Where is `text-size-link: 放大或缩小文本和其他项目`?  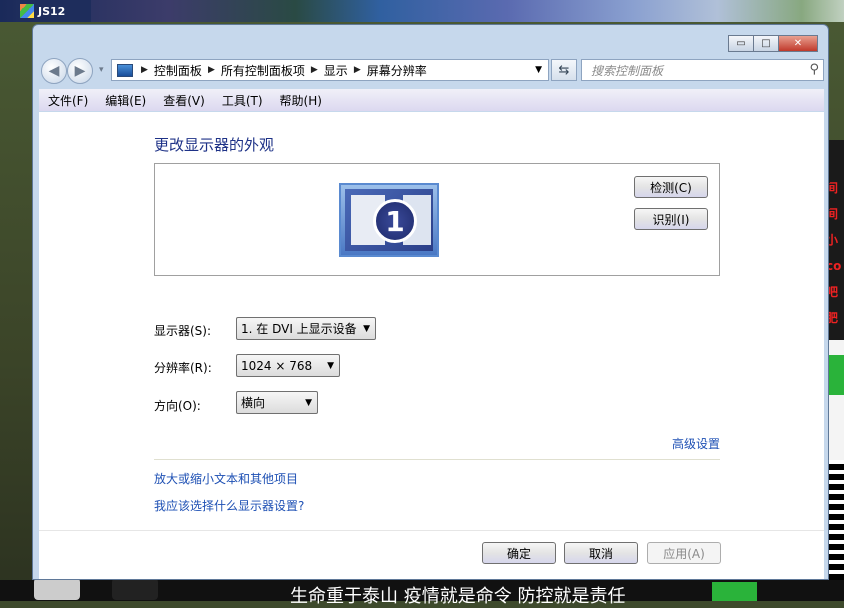 text-size-link: 放大或缩小文本和其他项目 is located at coordinates (226, 478).